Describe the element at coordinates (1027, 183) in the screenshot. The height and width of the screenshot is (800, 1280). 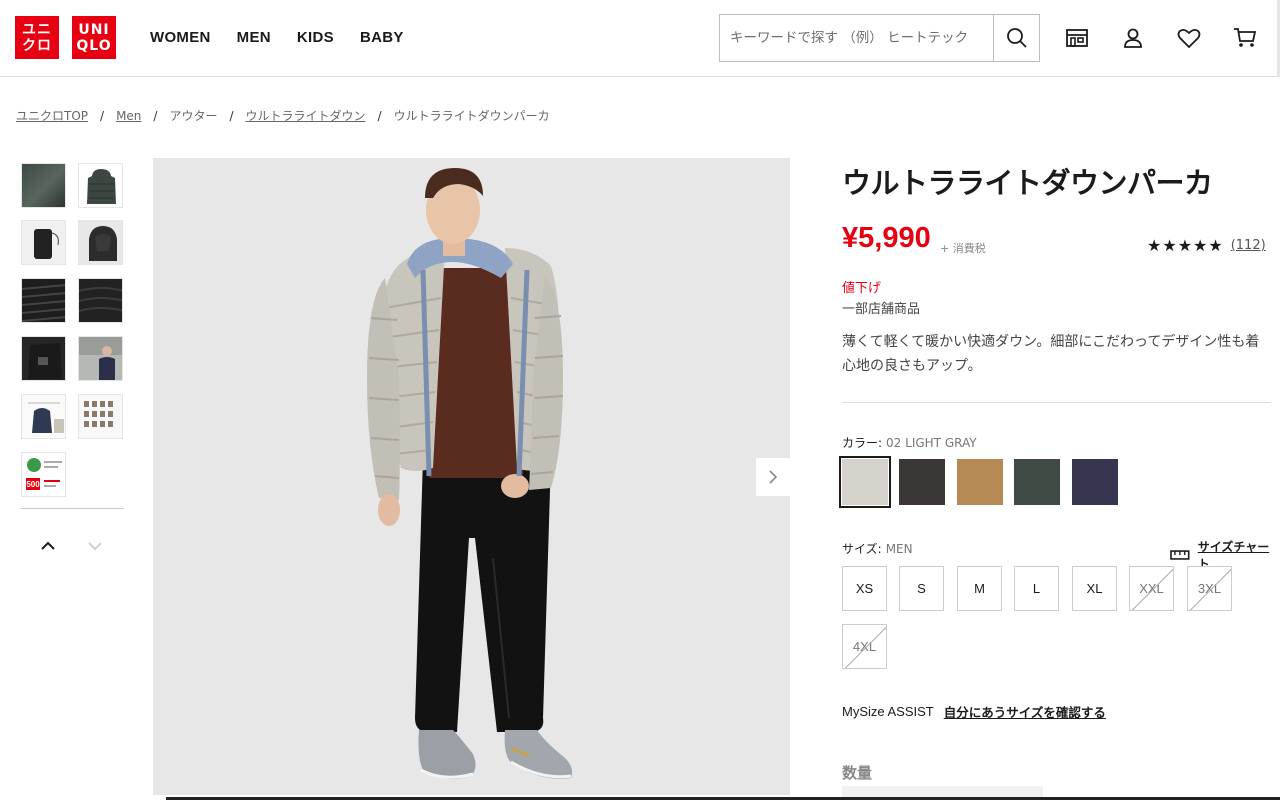
I see `product-title: ウルトラライトダウンパーカ` at that location.